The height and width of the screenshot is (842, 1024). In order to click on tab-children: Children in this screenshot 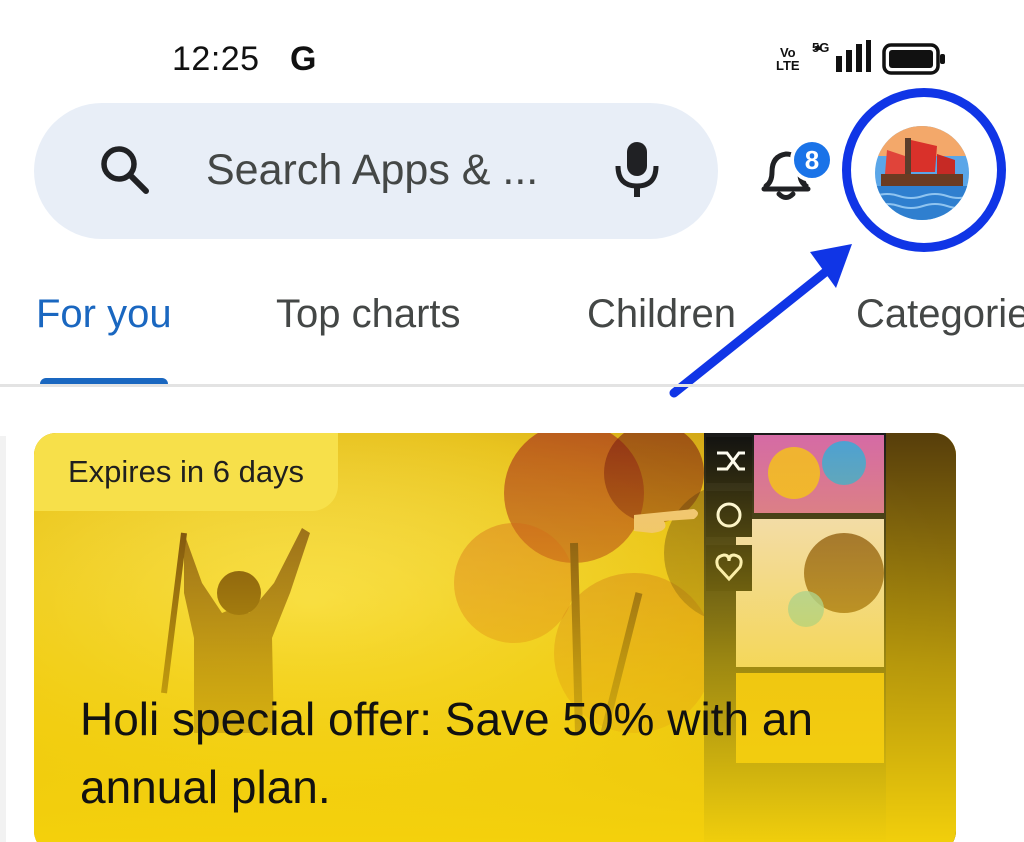, I will do `click(661, 314)`.